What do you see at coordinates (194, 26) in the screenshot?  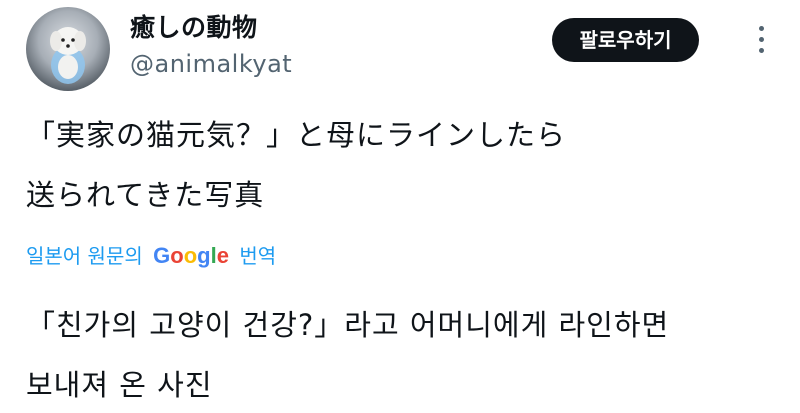 I see `display-name: 癒しの動物` at bounding box center [194, 26].